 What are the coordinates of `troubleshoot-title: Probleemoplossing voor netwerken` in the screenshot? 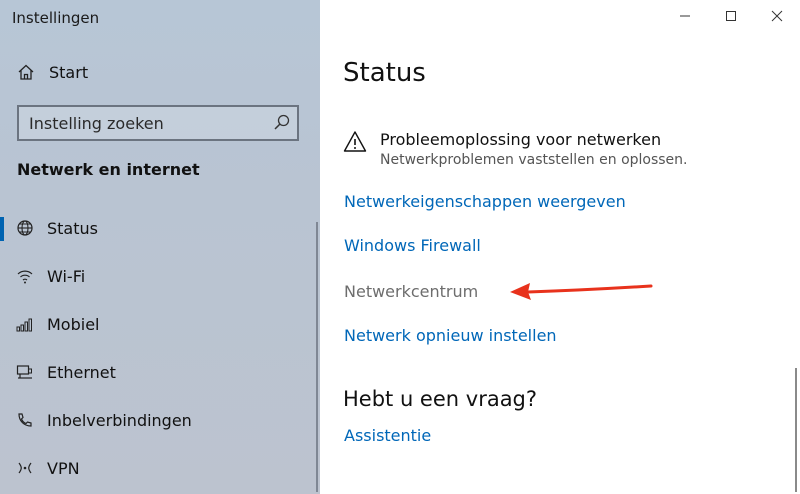 It's located at (521, 139).